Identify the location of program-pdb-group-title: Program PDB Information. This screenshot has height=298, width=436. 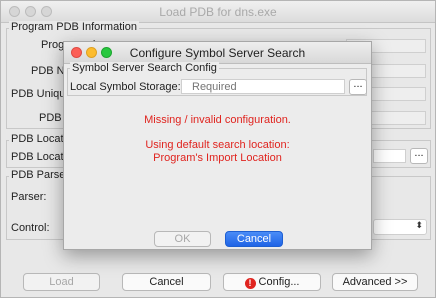
(74, 27).